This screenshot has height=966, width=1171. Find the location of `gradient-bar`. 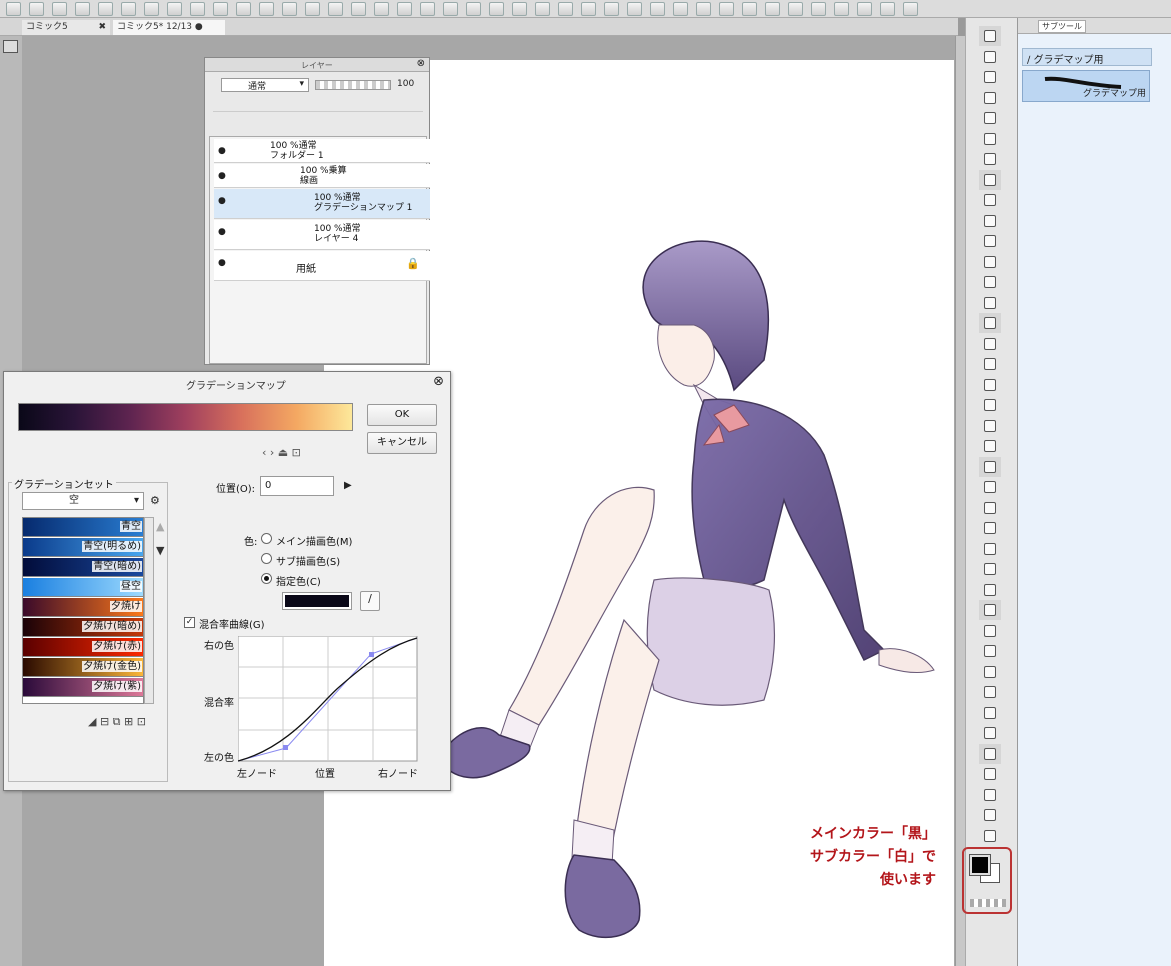

gradient-bar is located at coordinates (185, 417).